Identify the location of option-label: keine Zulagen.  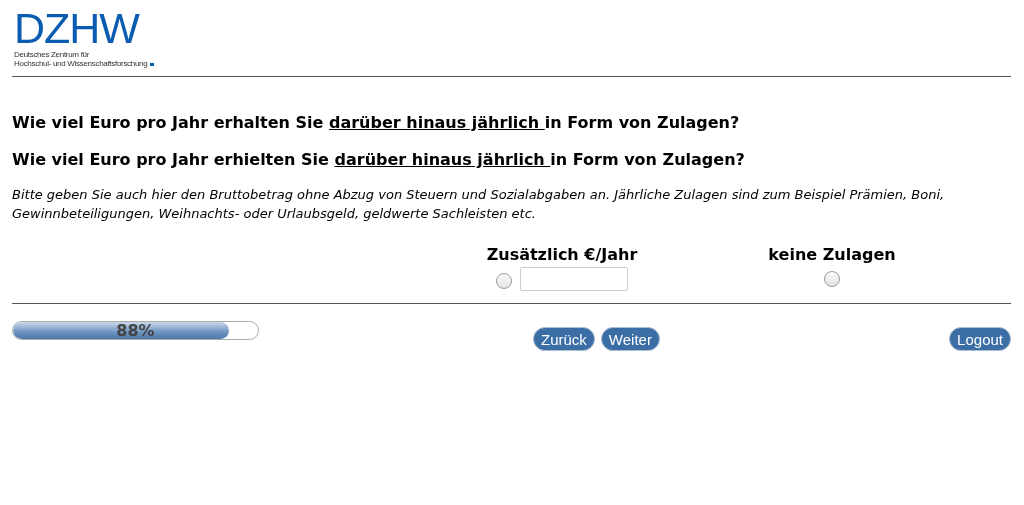
(832, 254).